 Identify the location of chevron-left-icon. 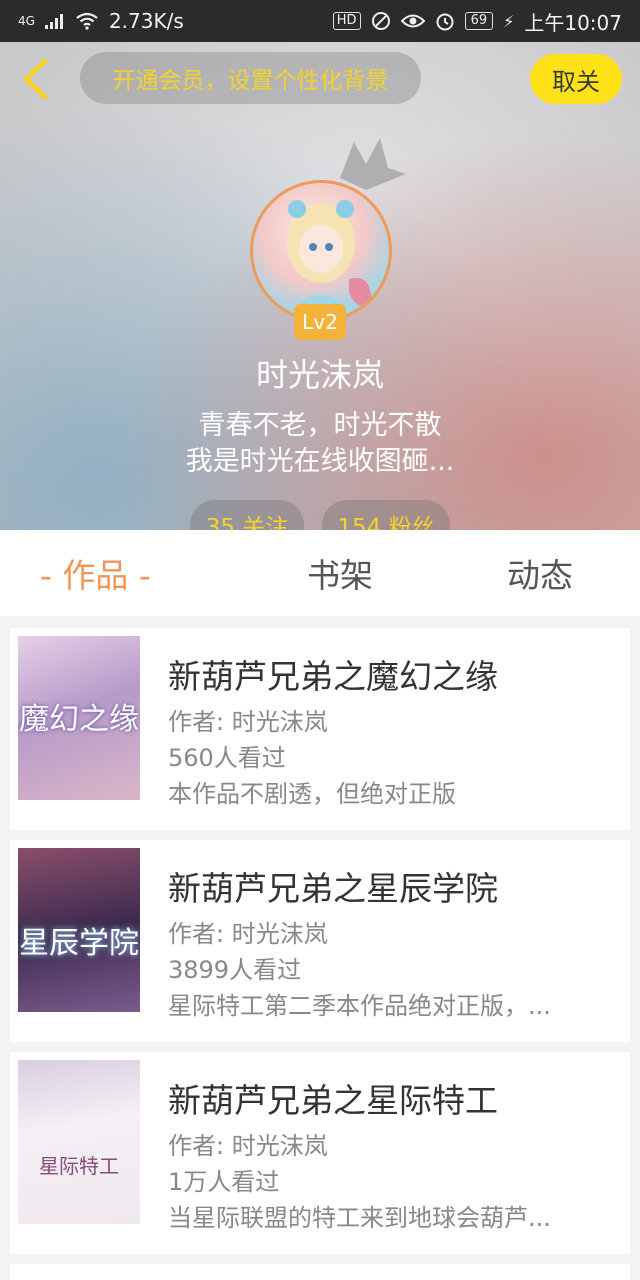
(35, 79).